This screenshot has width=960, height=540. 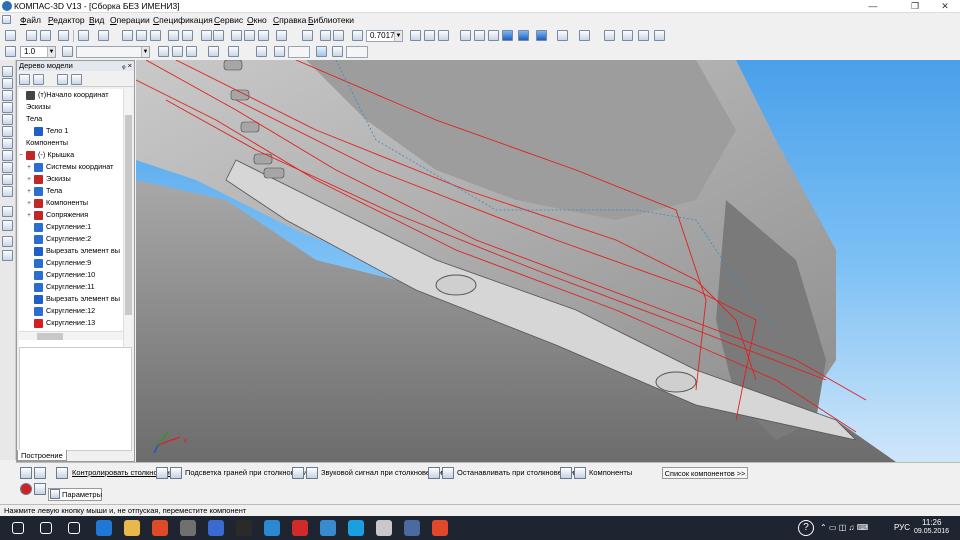 I want to click on help-pointer-icon, so click(x=281, y=35).